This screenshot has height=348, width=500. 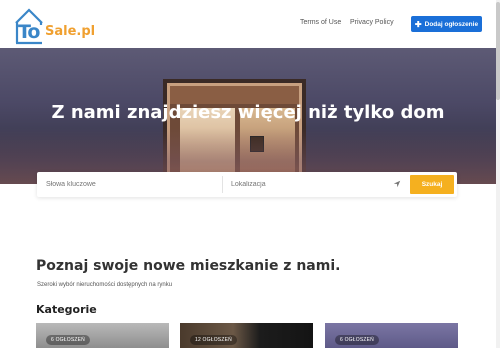 I want to click on search-bar: Szukaj, so click(x=247, y=184).